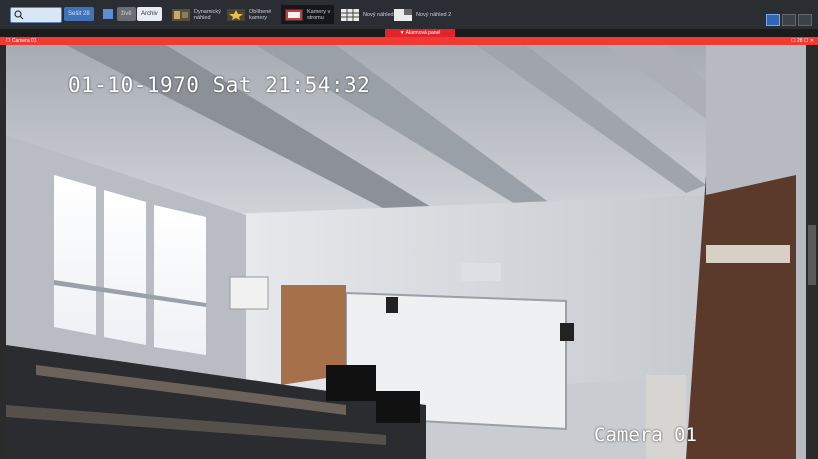 This screenshot has height=459, width=818. I want to click on new-view-1-item: Nový náhled 1, so click(369, 14).